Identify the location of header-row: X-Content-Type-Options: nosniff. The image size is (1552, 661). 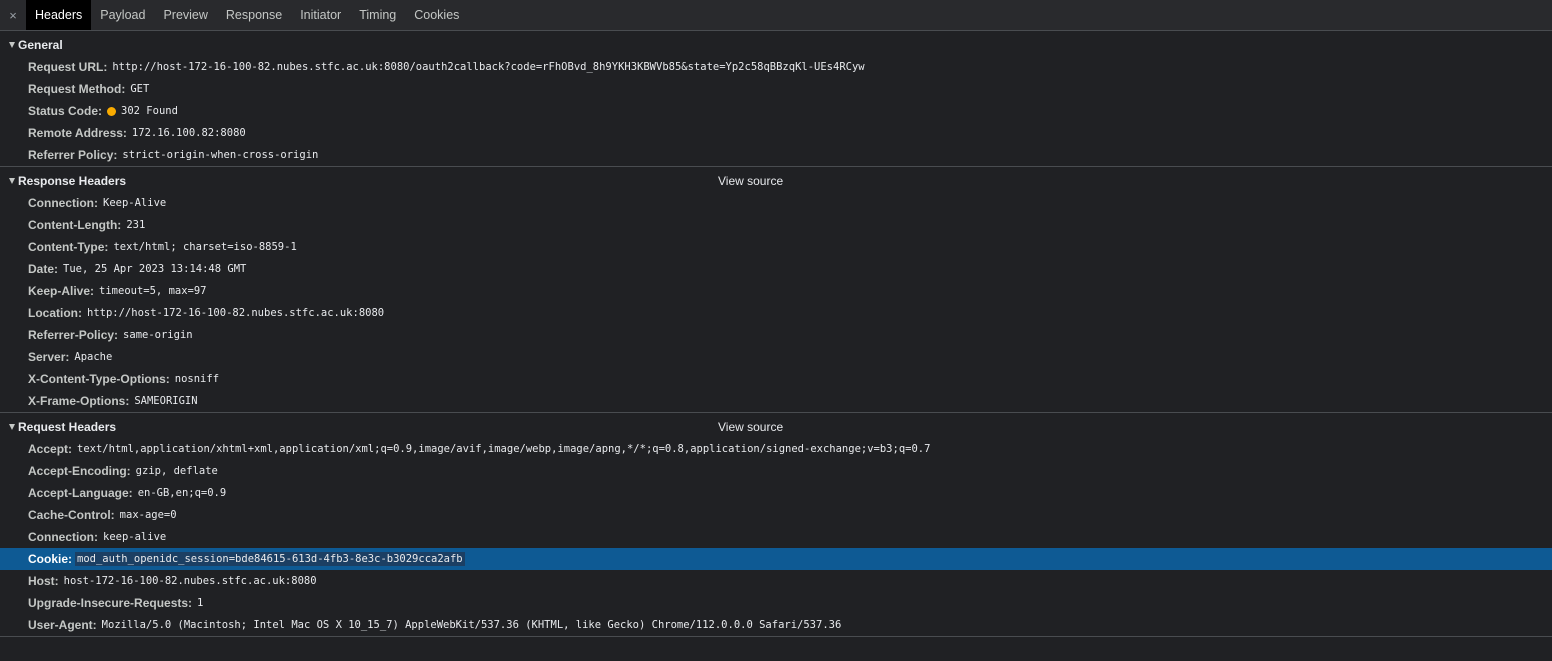
(776, 379).